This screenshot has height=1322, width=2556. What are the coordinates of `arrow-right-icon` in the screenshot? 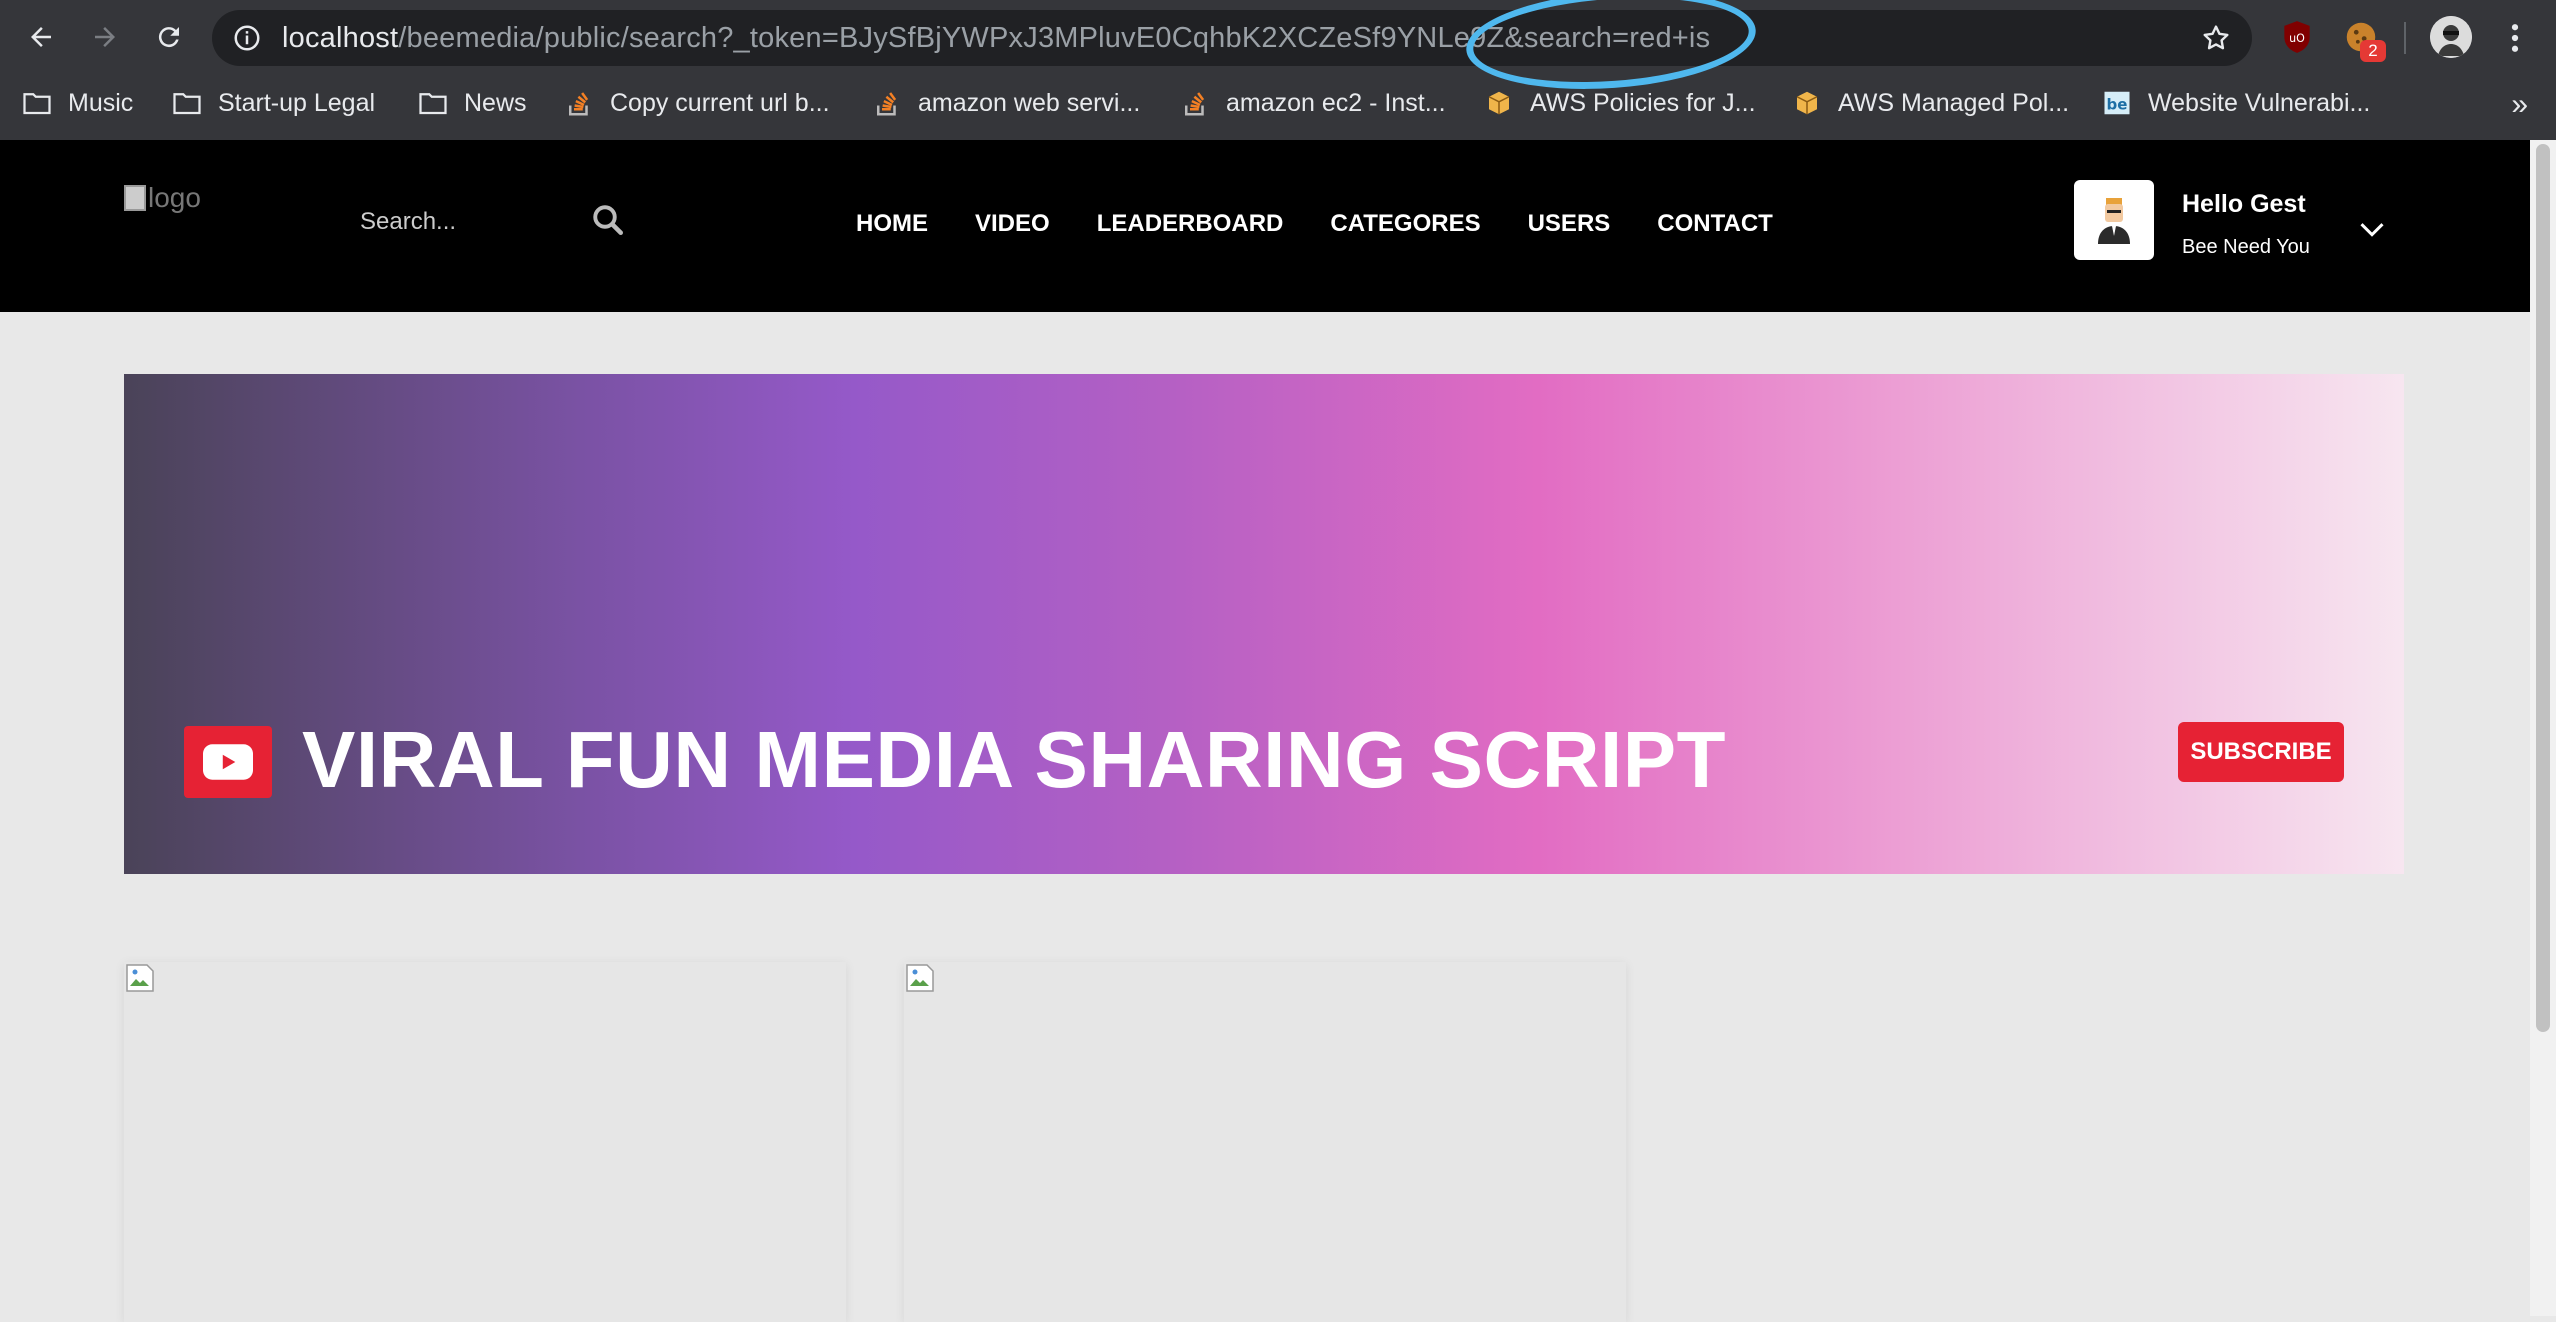 It's located at (105, 37).